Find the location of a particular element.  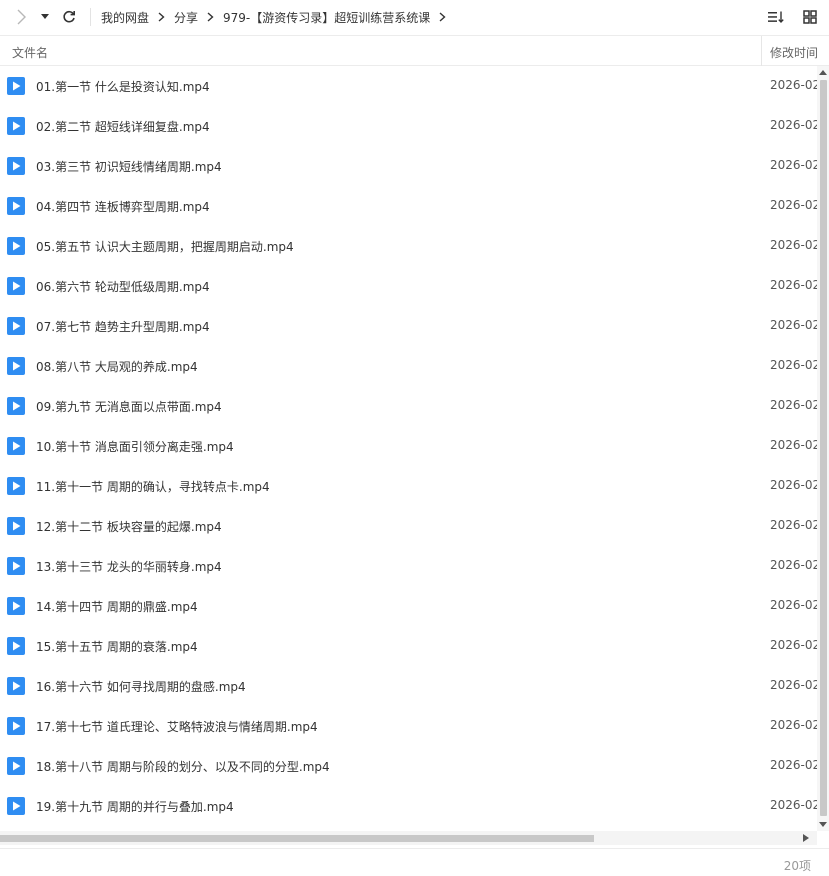

file-name: 05.第五节 认识大主题周期，把握周期启动.mp4 is located at coordinates (165, 247).